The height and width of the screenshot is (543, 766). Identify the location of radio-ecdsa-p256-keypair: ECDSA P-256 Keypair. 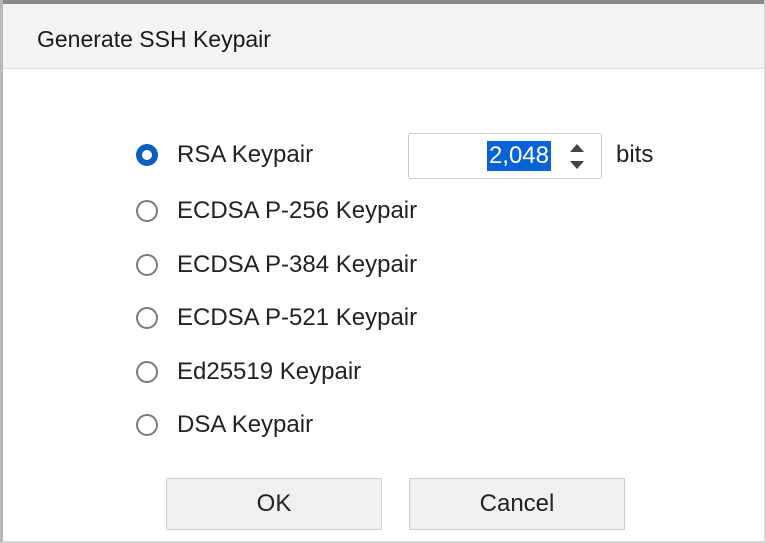
(276, 211).